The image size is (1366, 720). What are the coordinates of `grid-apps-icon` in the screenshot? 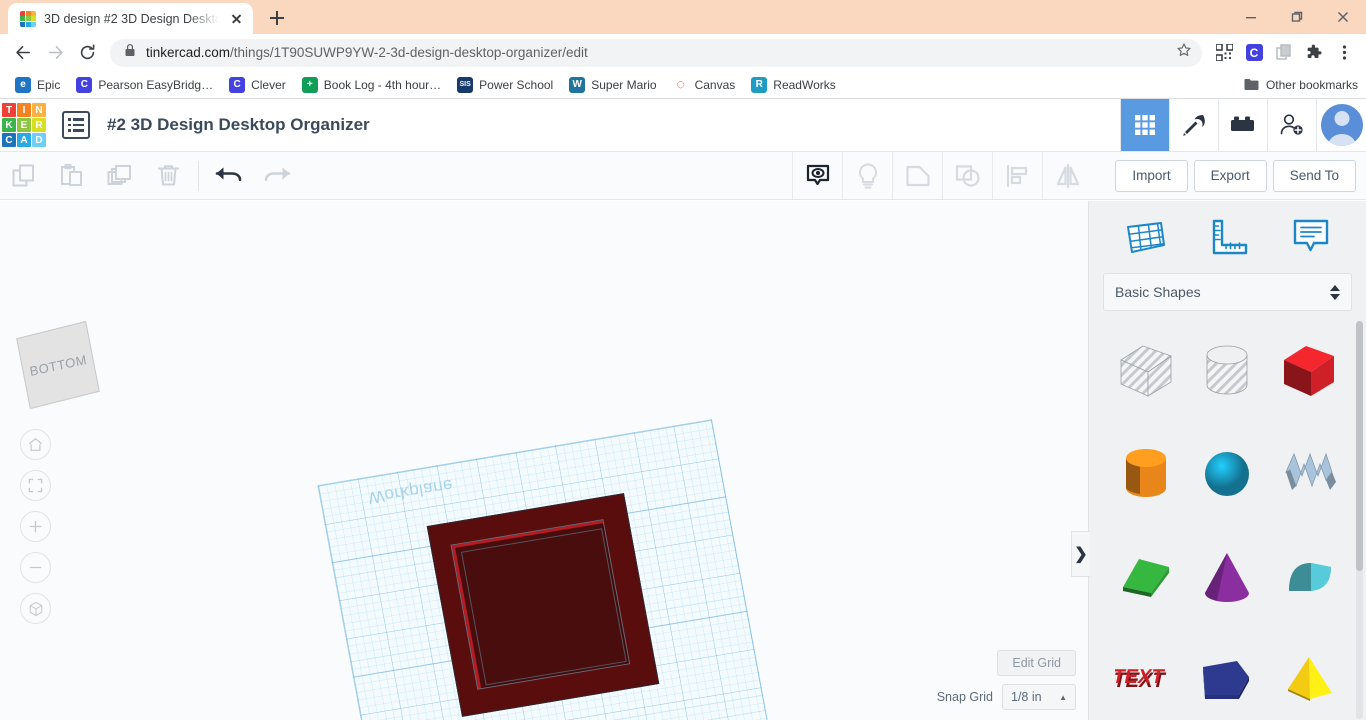 It's located at (1144, 125).